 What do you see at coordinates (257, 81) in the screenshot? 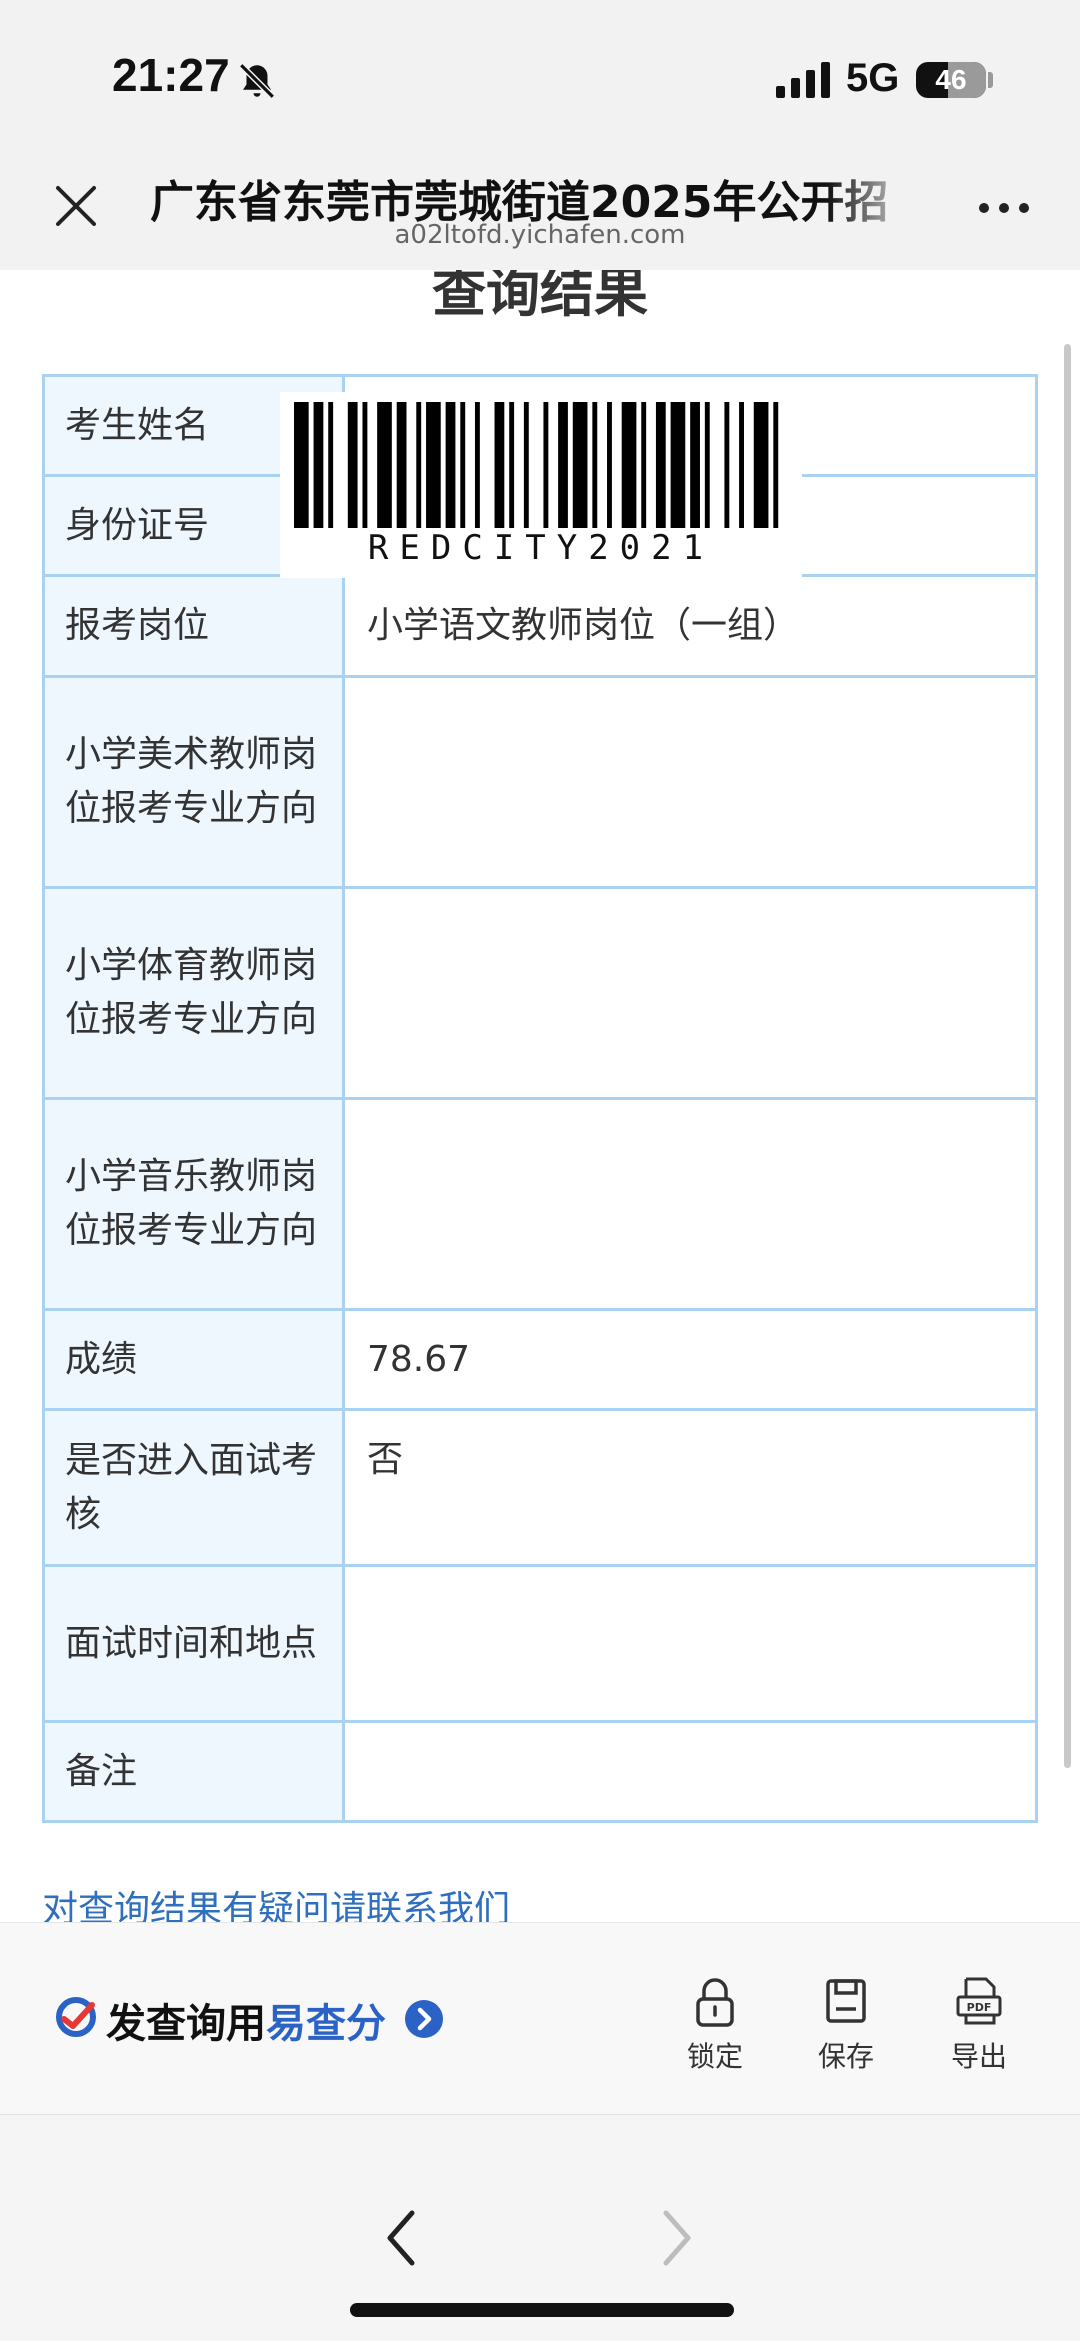
I see `bell-muted-icon` at bounding box center [257, 81].